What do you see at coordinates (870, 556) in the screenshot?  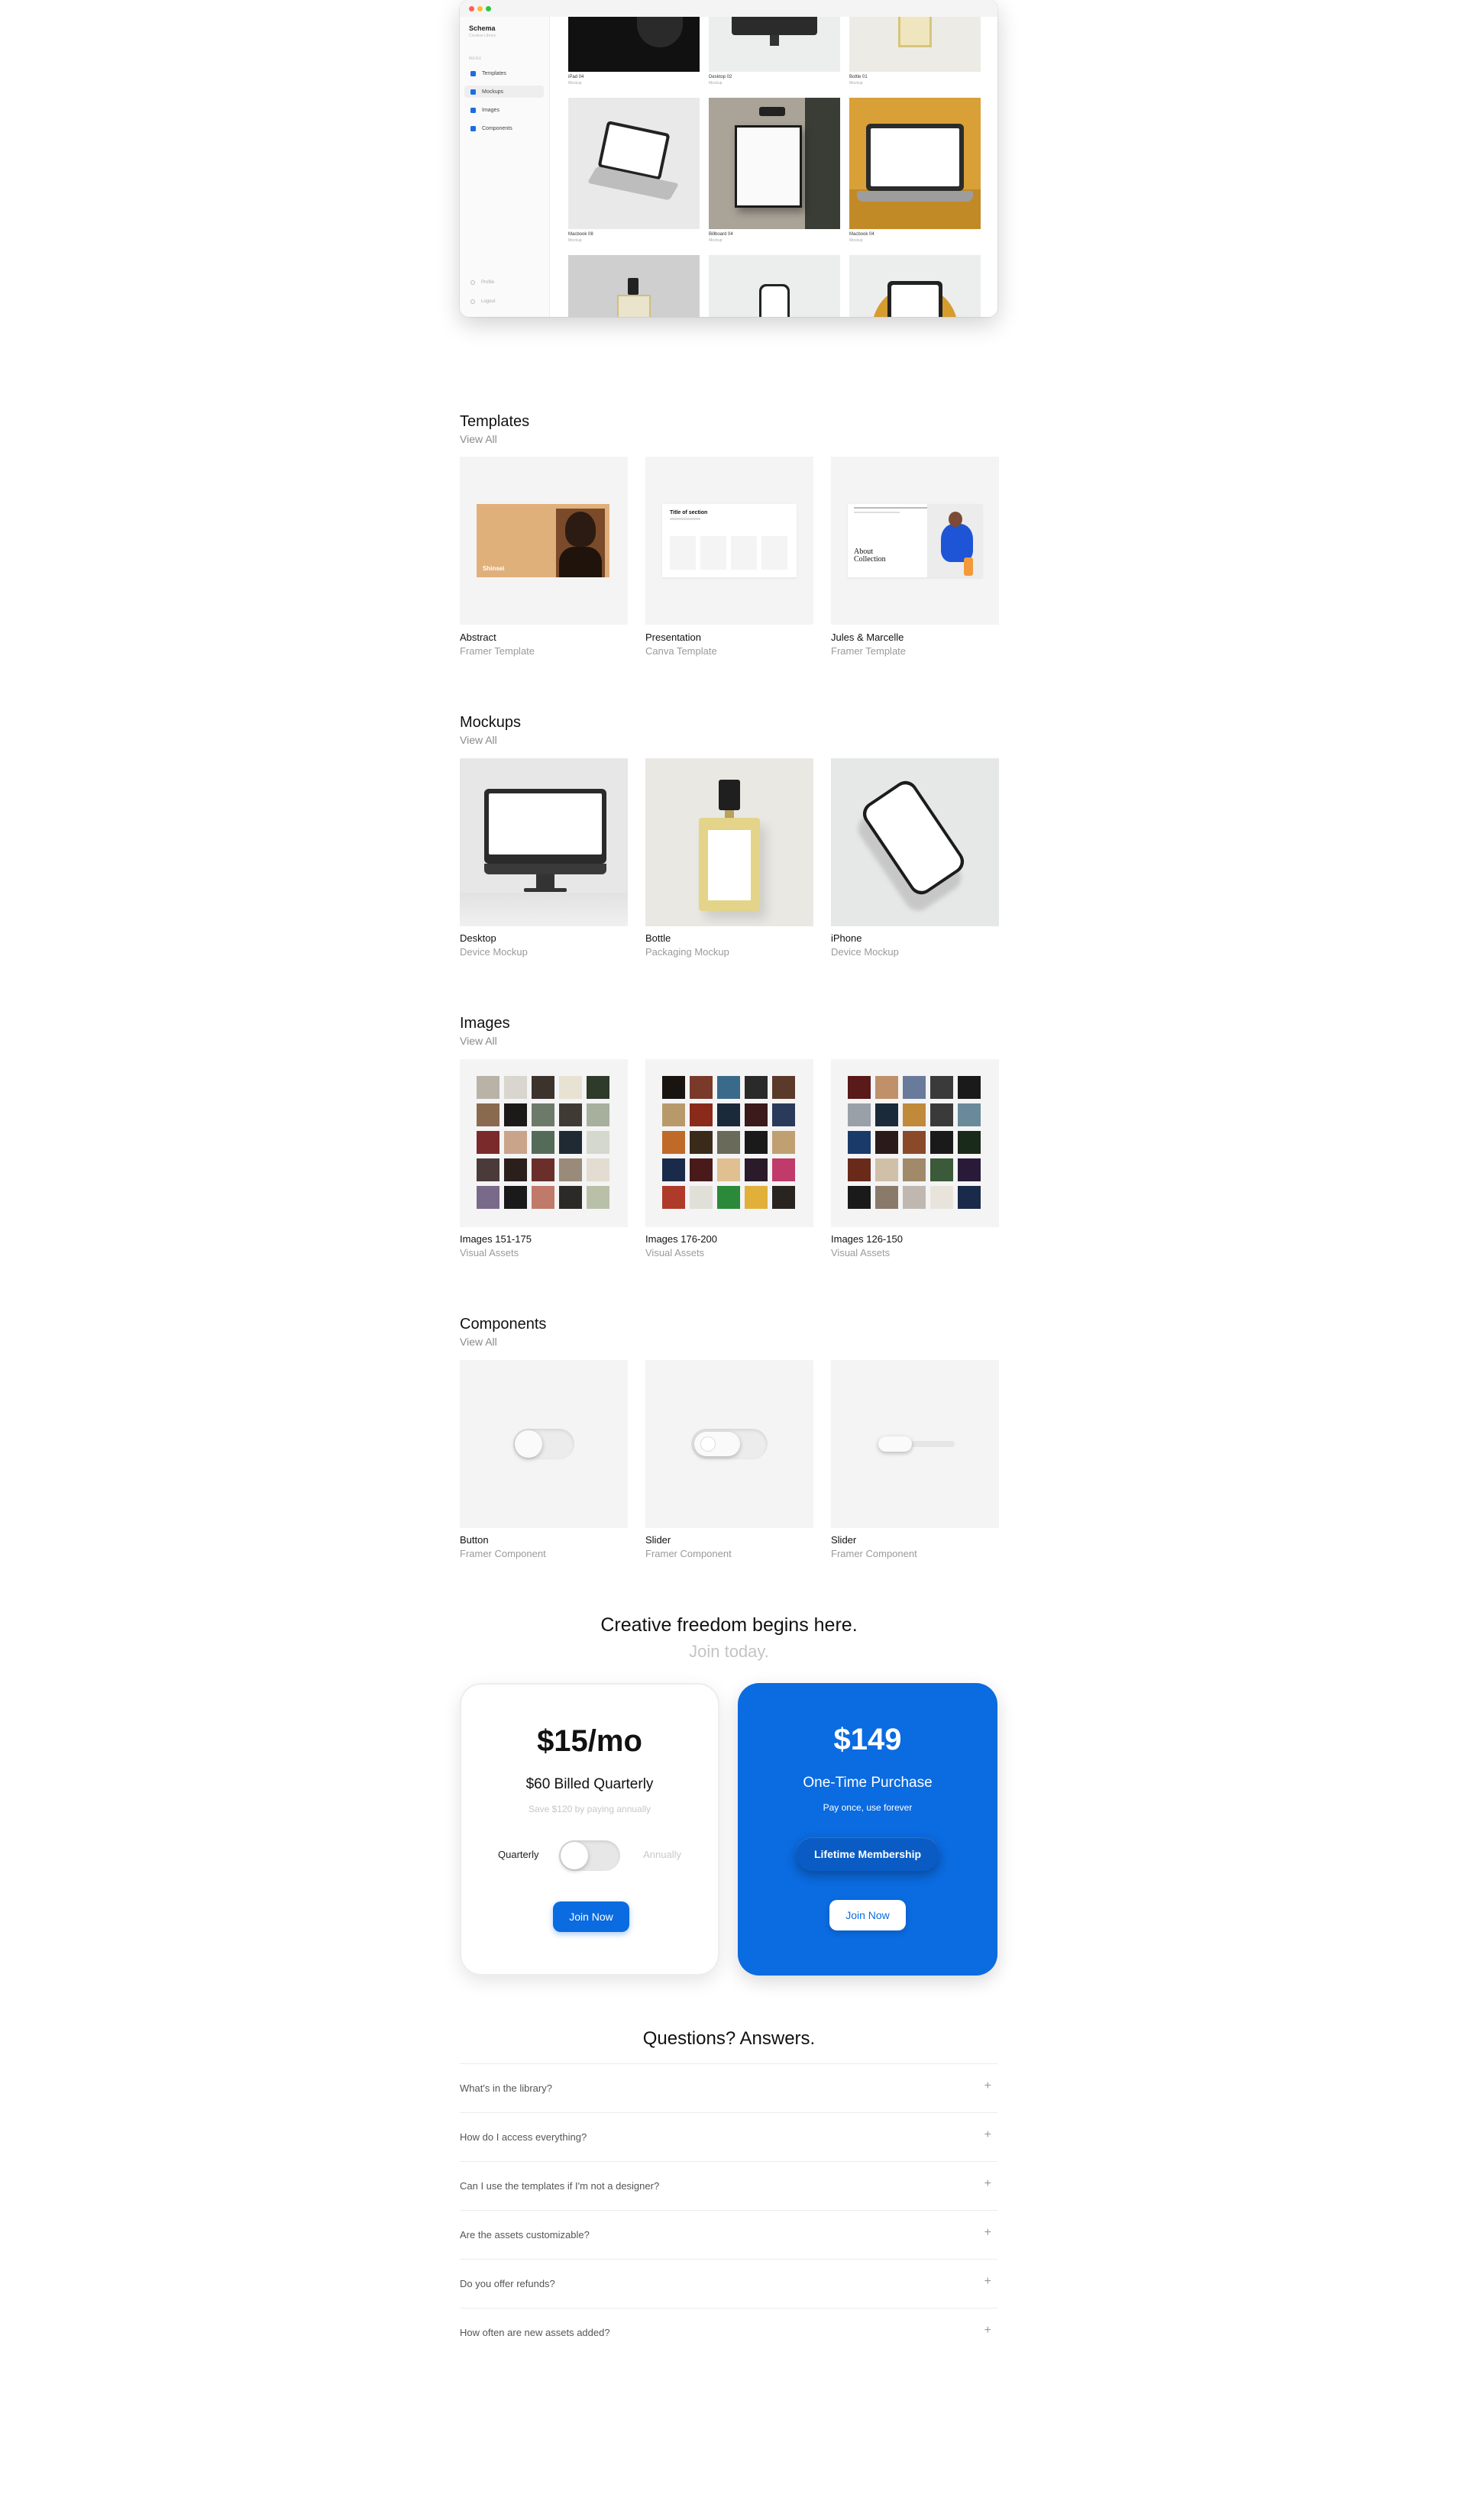 I see `template-preview-text: About Collection` at bounding box center [870, 556].